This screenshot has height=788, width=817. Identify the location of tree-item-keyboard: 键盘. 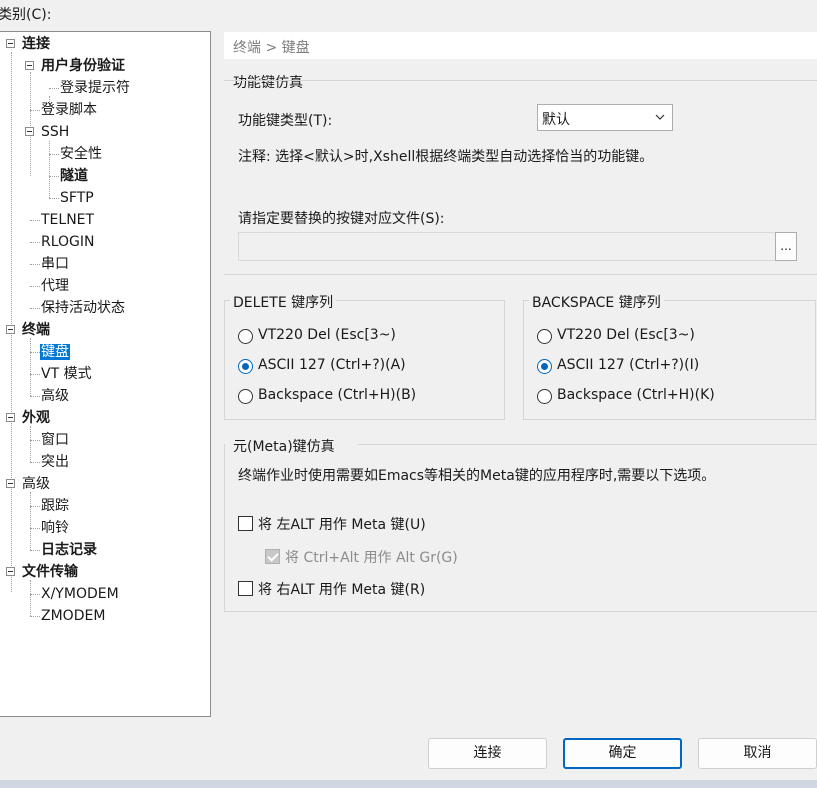
(55, 352).